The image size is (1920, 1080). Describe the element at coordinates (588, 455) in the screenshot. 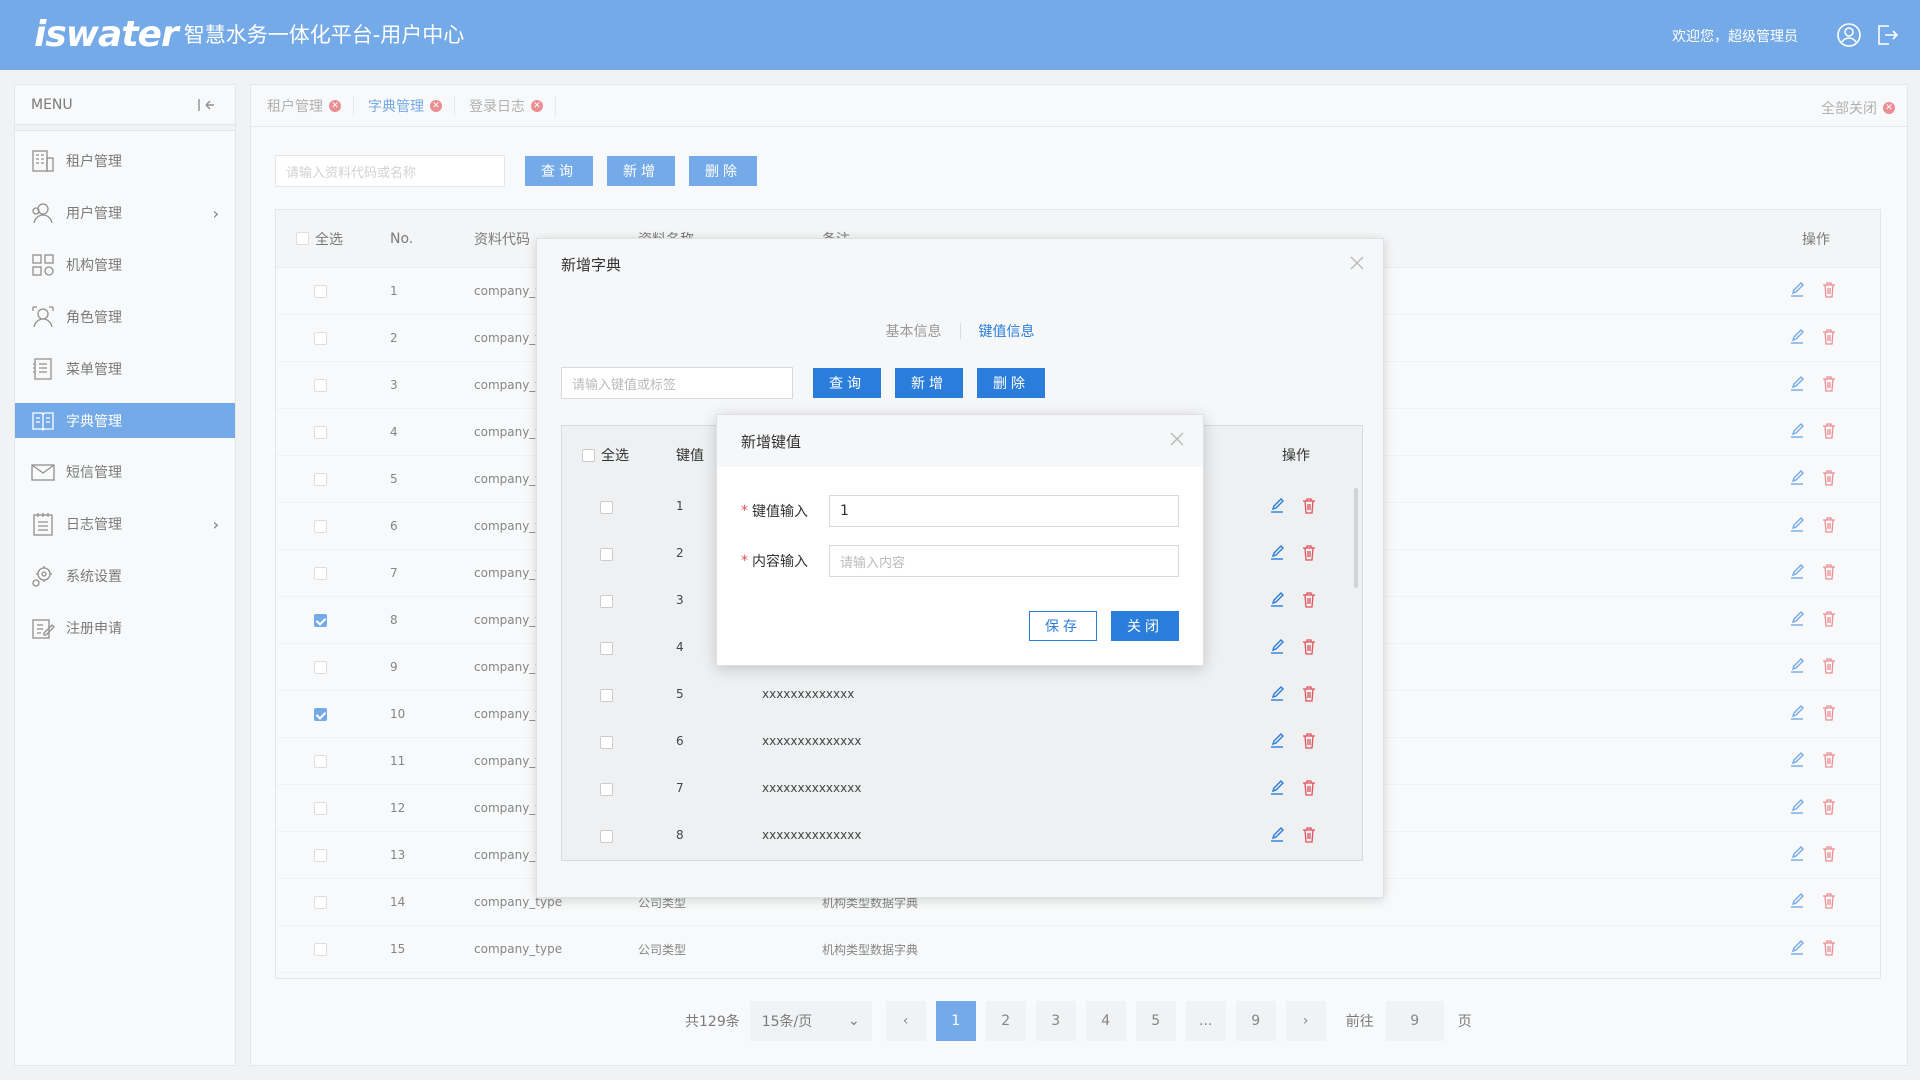

I see `inner-select-all-checkbox` at that location.